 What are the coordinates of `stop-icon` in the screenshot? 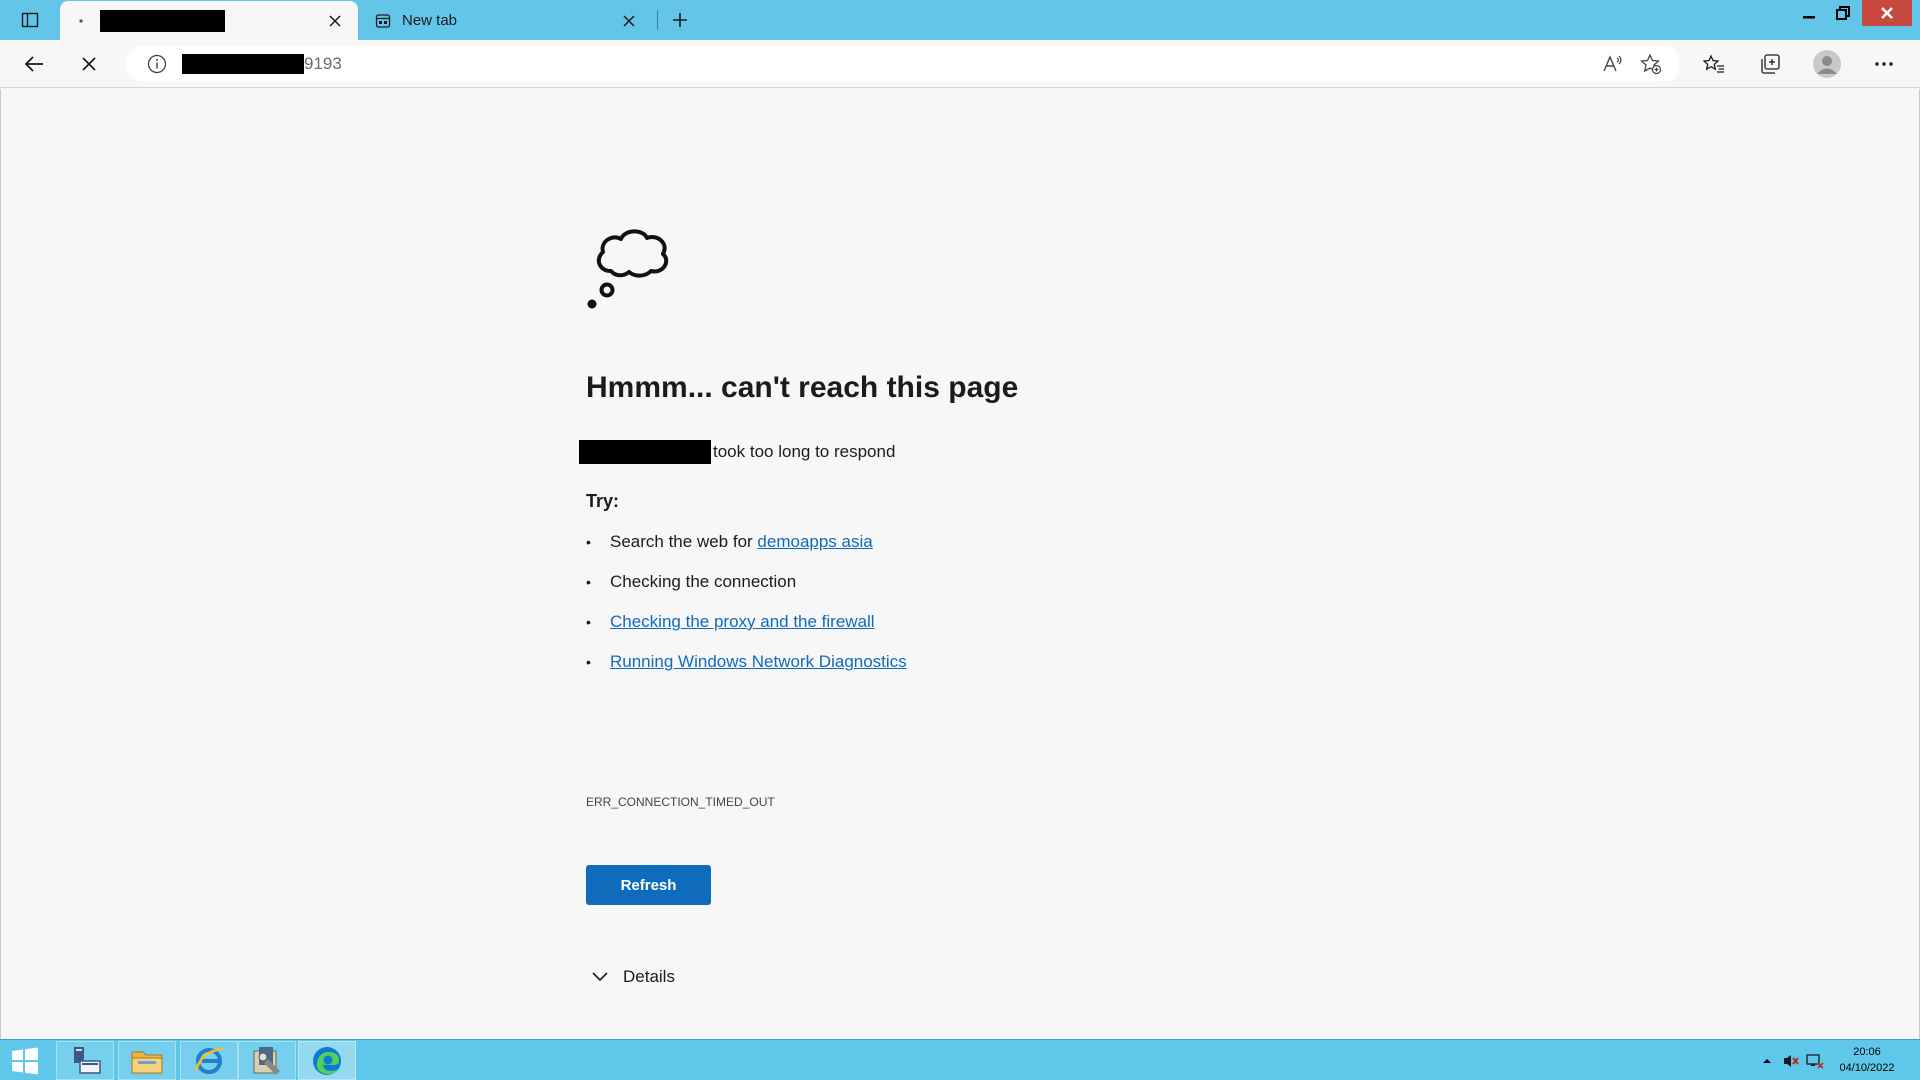 It's located at (89, 64).